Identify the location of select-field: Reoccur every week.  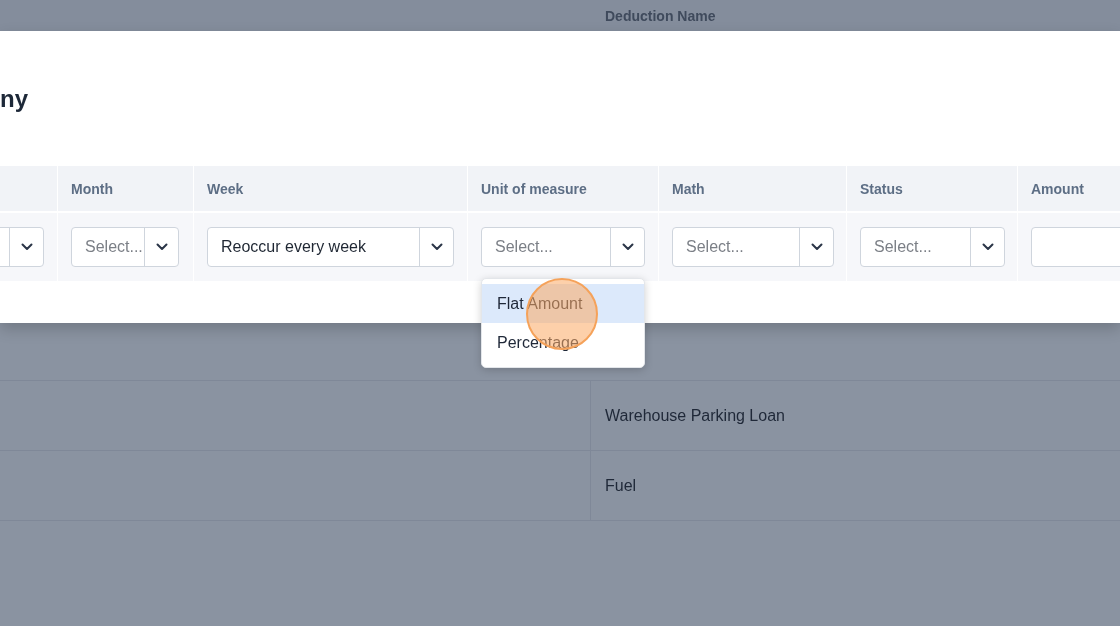
(330, 247).